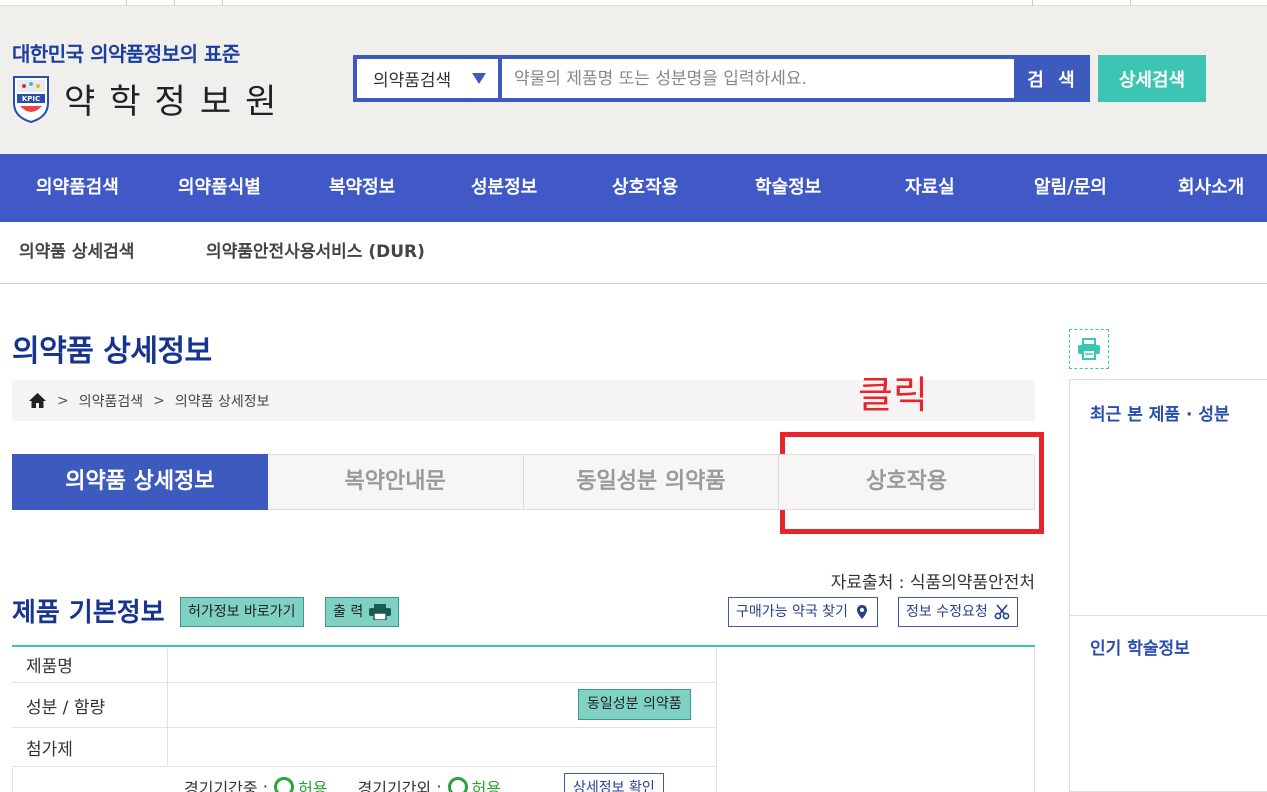  I want to click on map-pin-icon, so click(861, 612).